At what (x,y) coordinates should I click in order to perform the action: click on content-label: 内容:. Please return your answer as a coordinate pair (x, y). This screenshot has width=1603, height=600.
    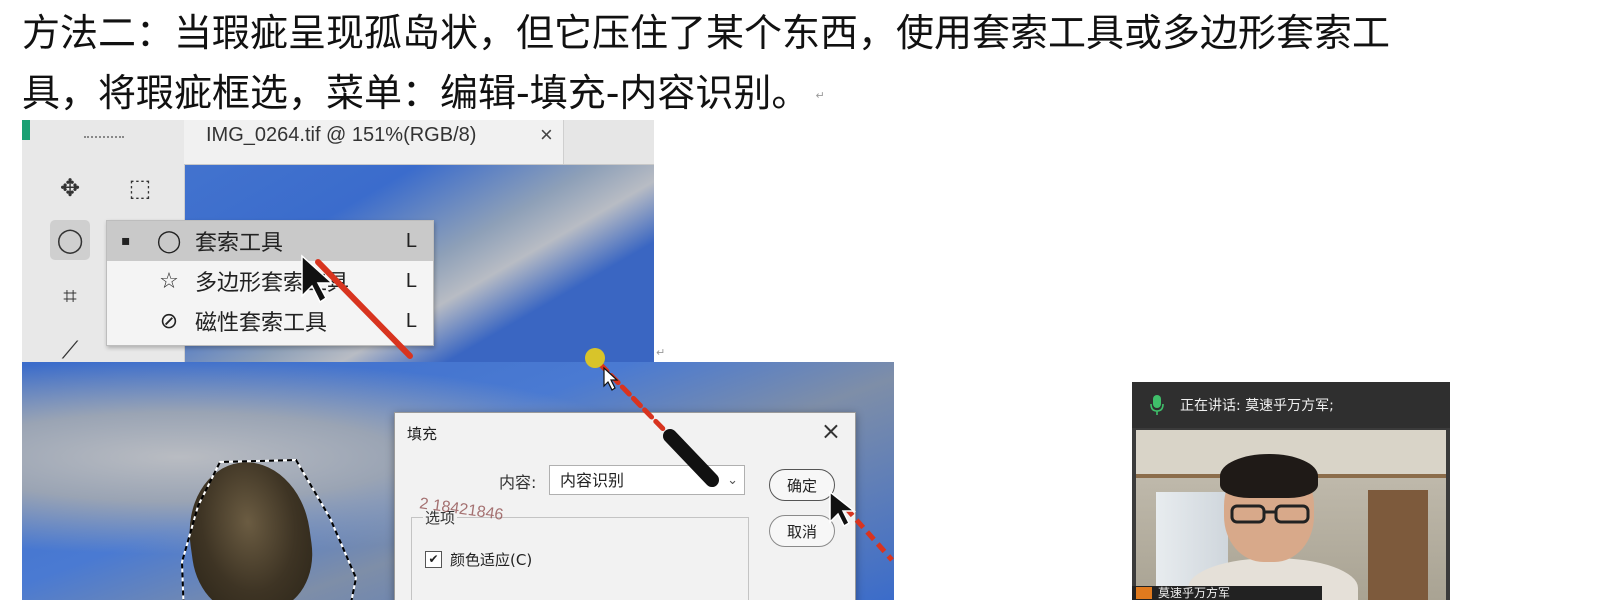
    Looking at the image, I should click on (518, 482).